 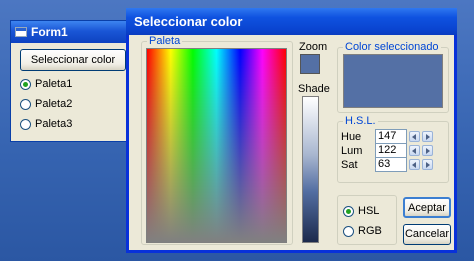 What do you see at coordinates (414, 136) in the screenshot?
I see `hue-decrease-icon` at bounding box center [414, 136].